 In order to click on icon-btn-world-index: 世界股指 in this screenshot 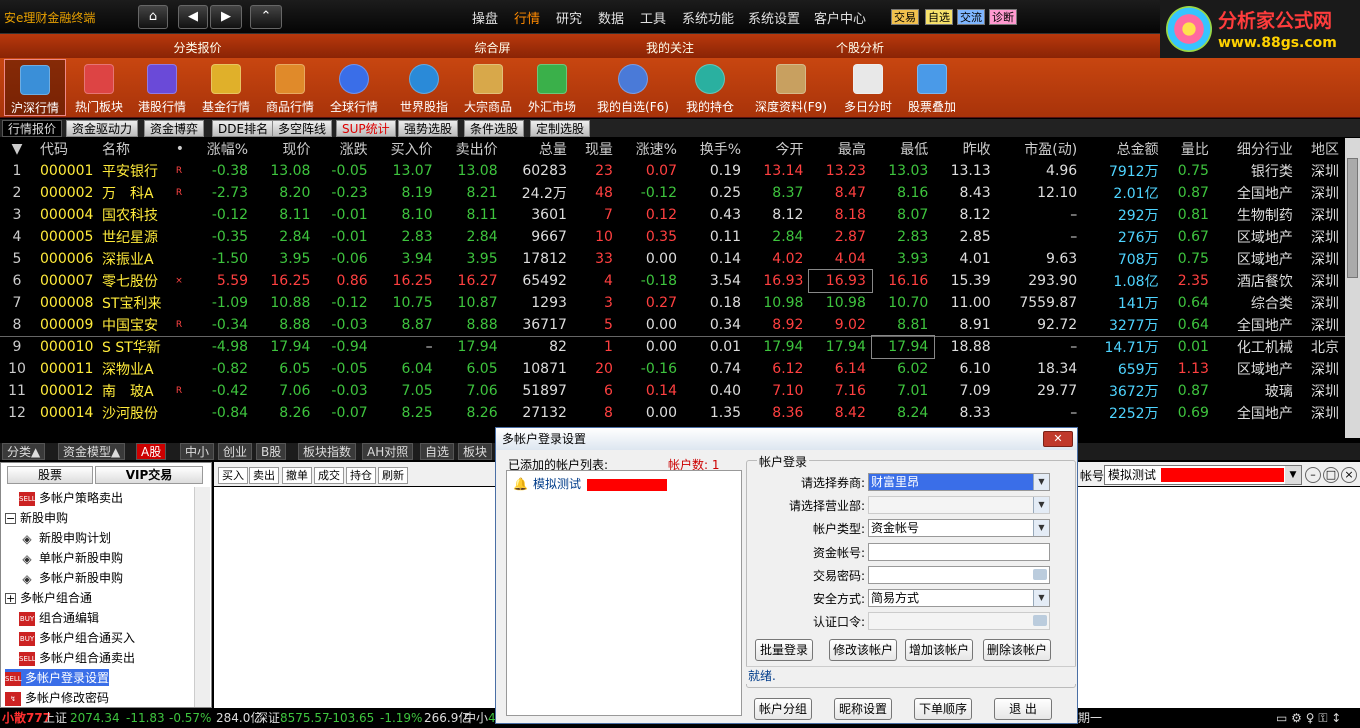, I will do `click(424, 87)`.